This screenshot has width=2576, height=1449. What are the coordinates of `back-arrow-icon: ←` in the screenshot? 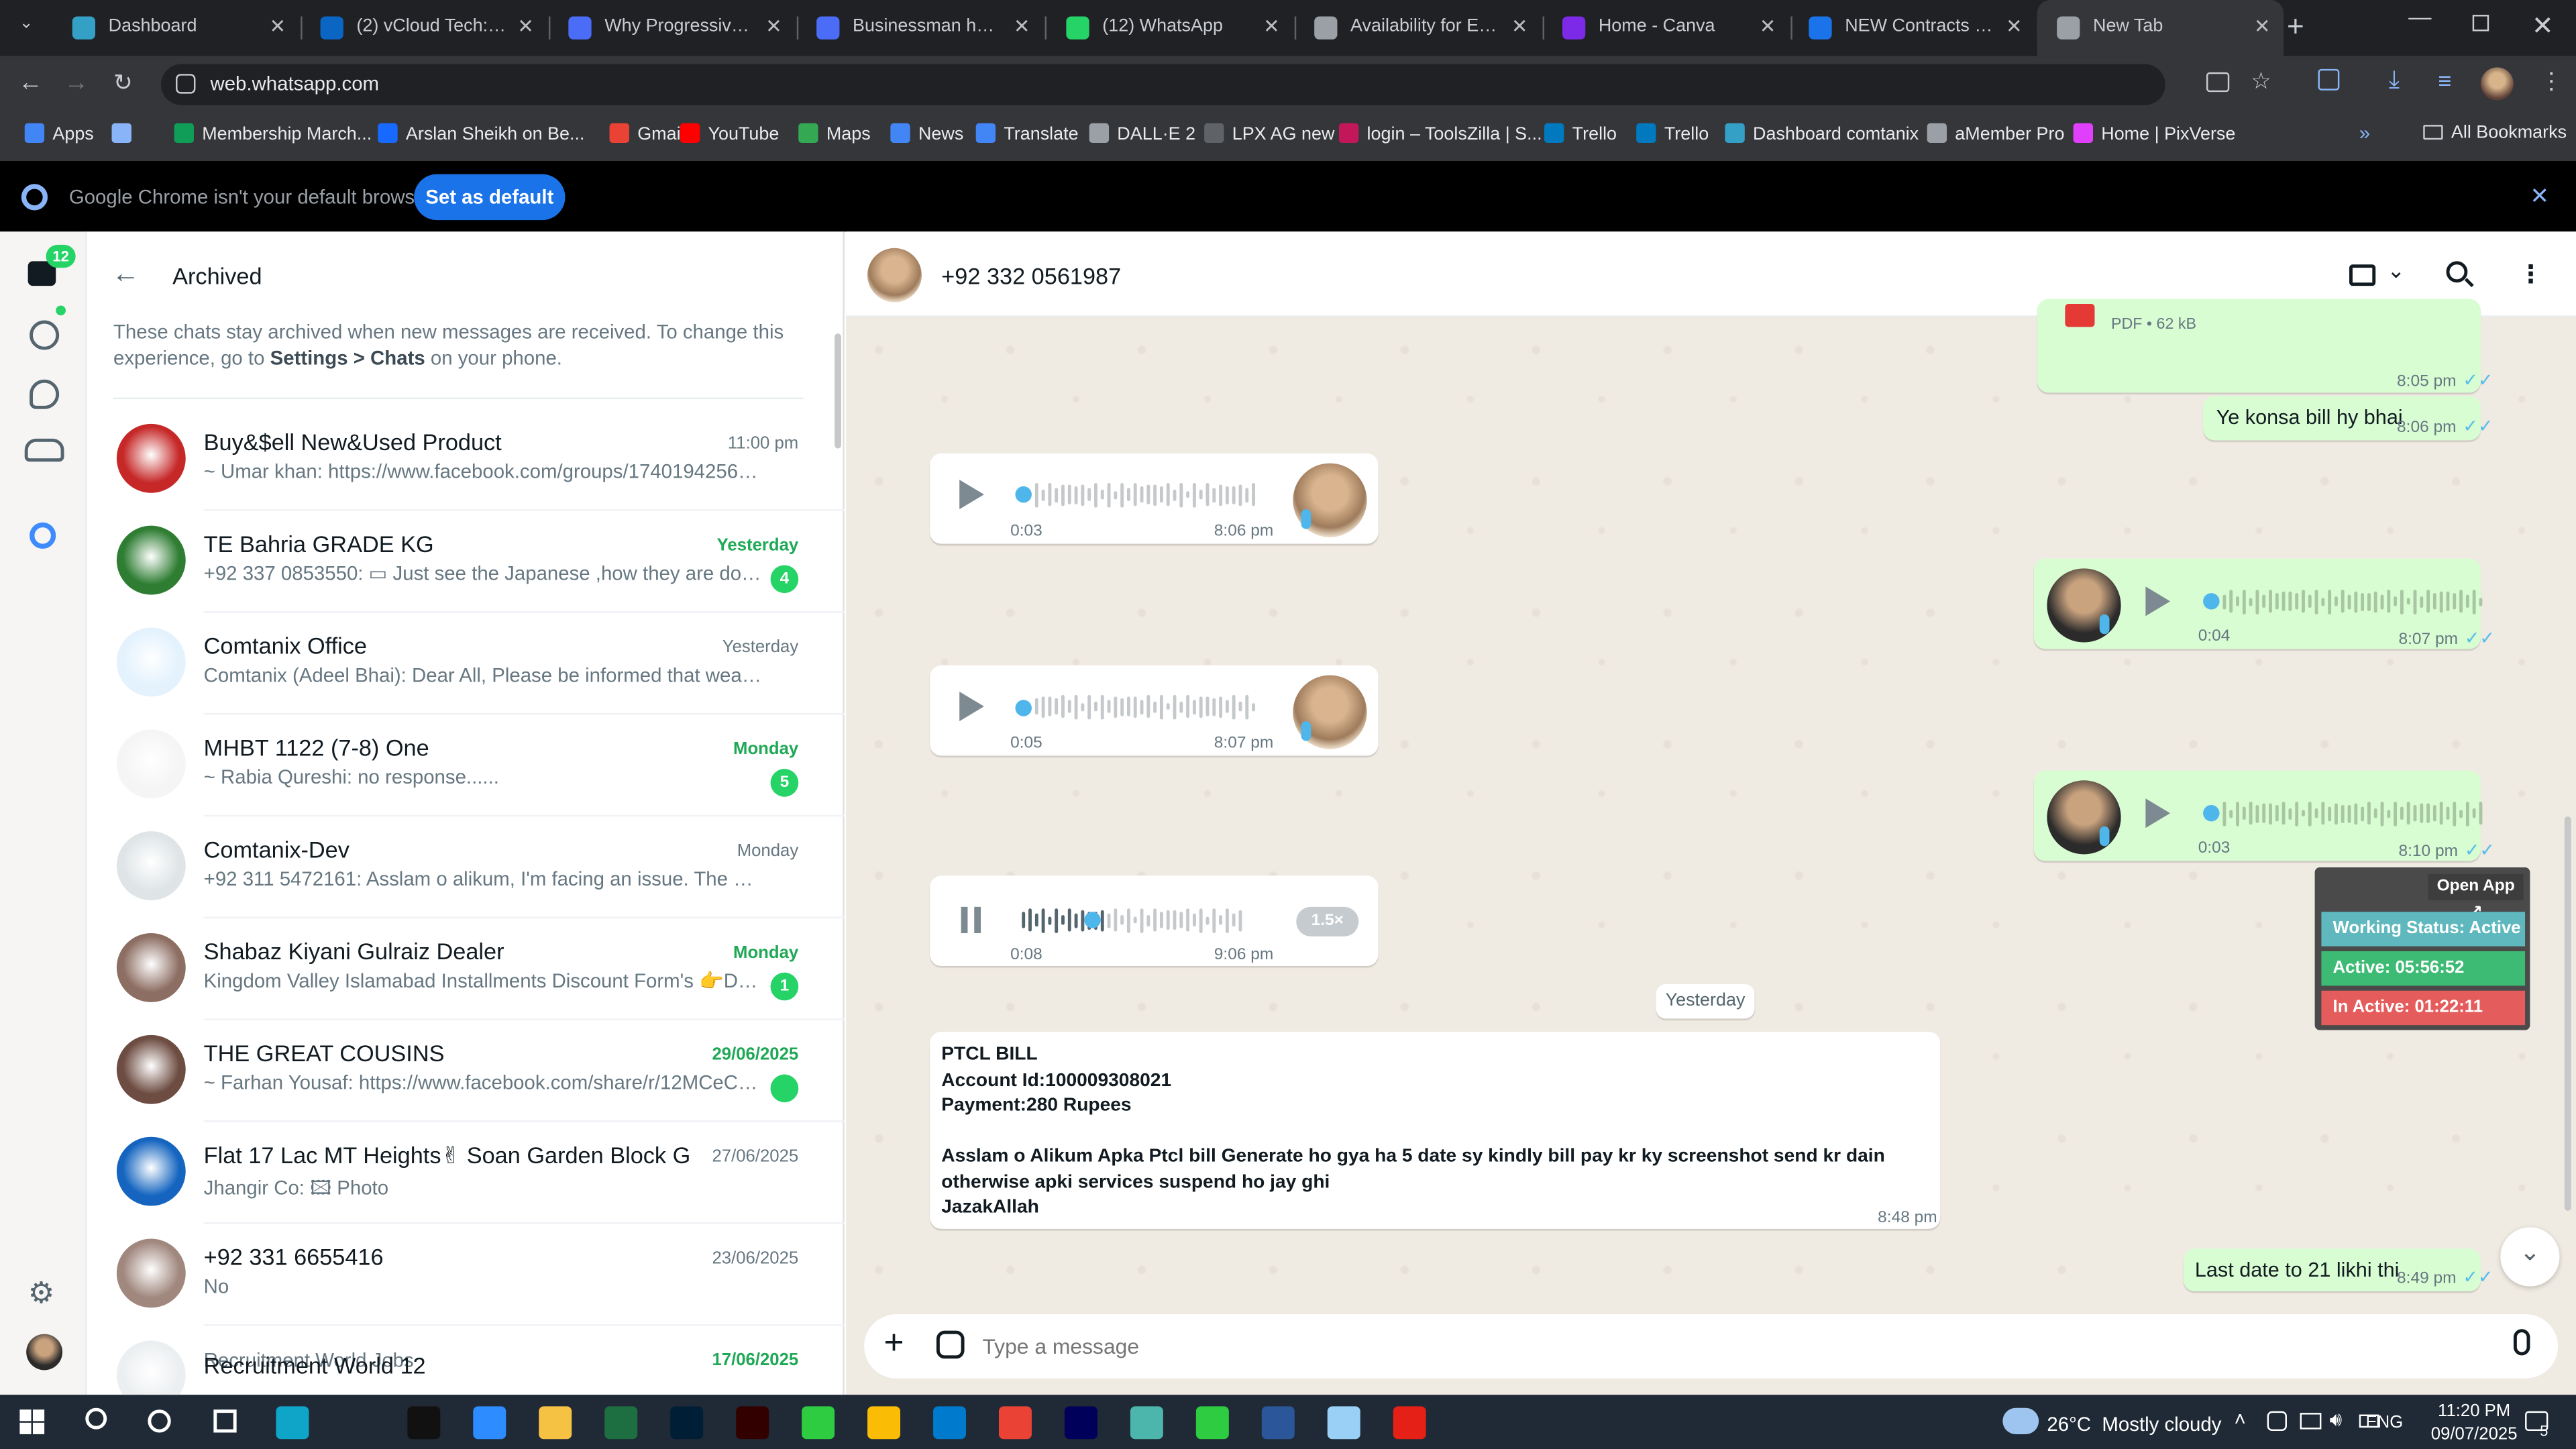 It's located at (126, 274).